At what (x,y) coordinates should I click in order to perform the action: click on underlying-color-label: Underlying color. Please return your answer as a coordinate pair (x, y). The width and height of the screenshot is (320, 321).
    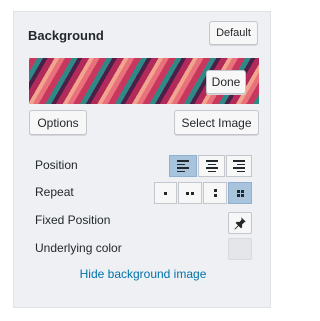
    Looking at the image, I should click on (78, 248).